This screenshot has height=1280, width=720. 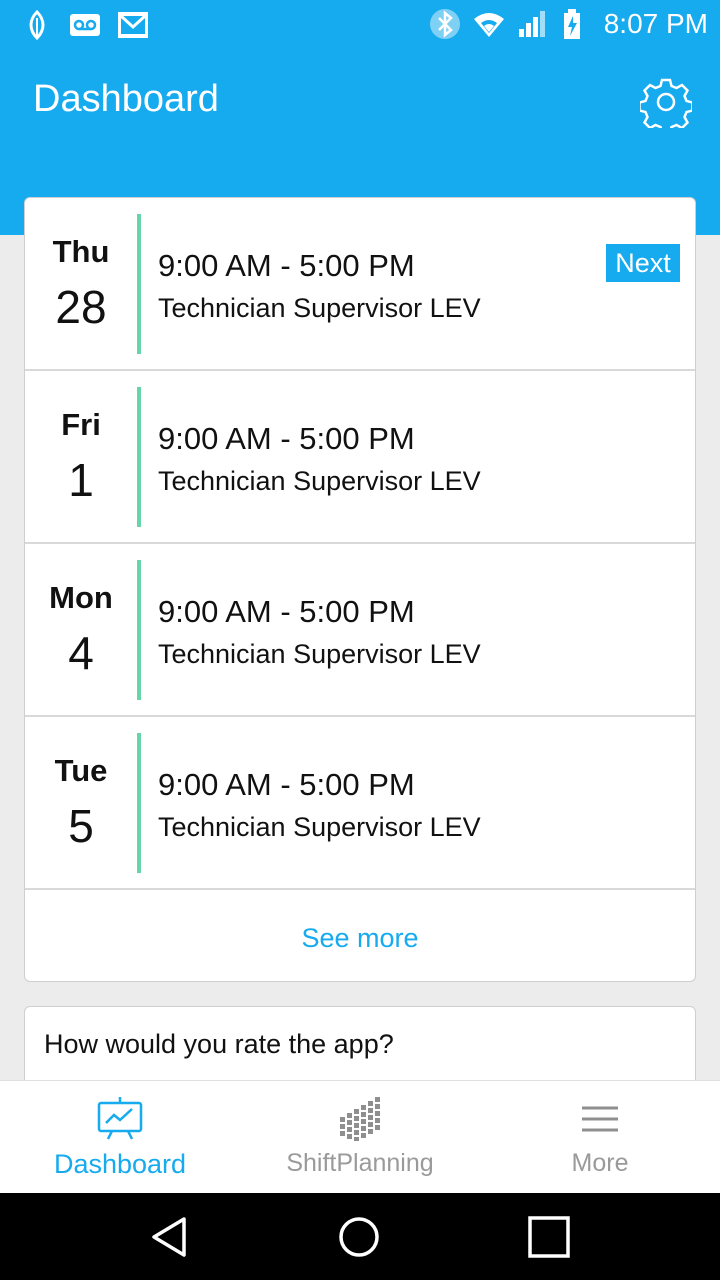 I want to click on dashboard-chart-icon, so click(x=120, y=1118).